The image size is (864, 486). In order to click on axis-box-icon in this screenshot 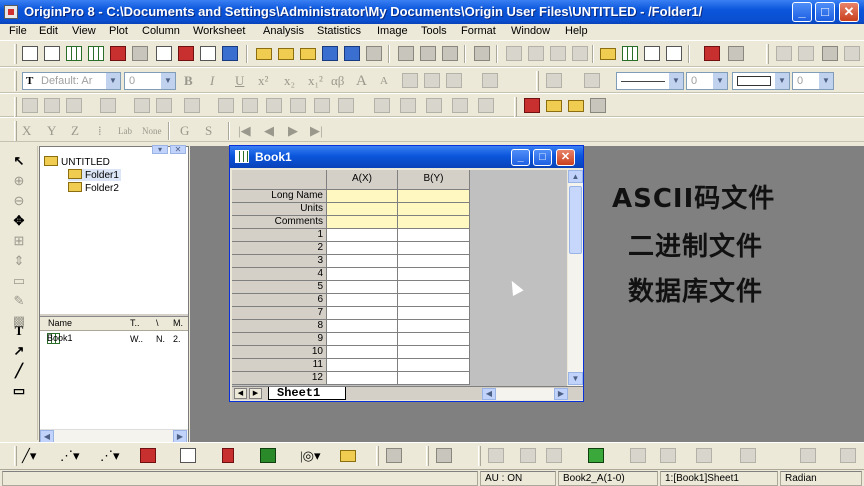, I will do `click(274, 105)`.